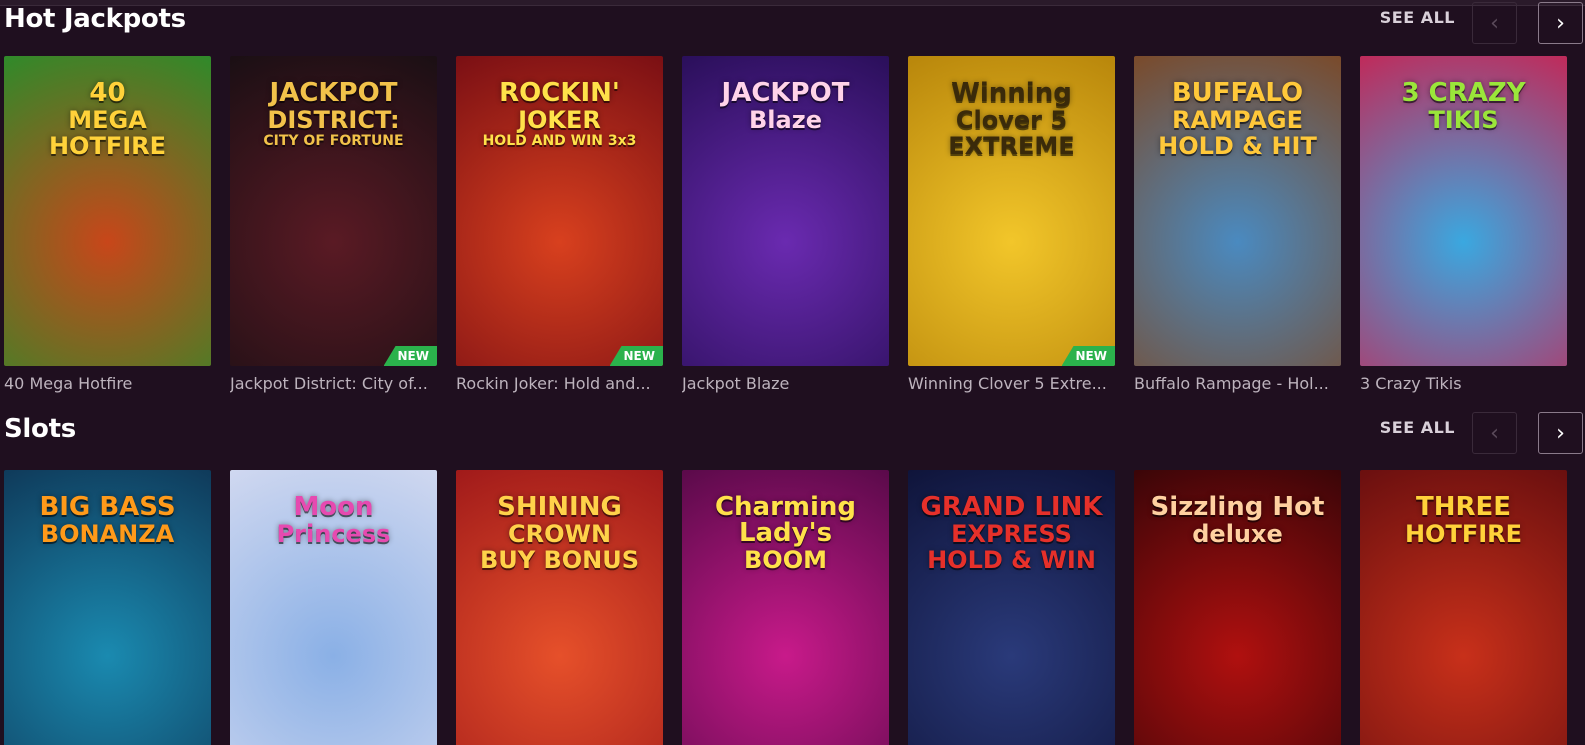  Describe the element at coordinates (559, 93) in the screenshot. I see `game-logo-line: ROCKIN'` at that location.